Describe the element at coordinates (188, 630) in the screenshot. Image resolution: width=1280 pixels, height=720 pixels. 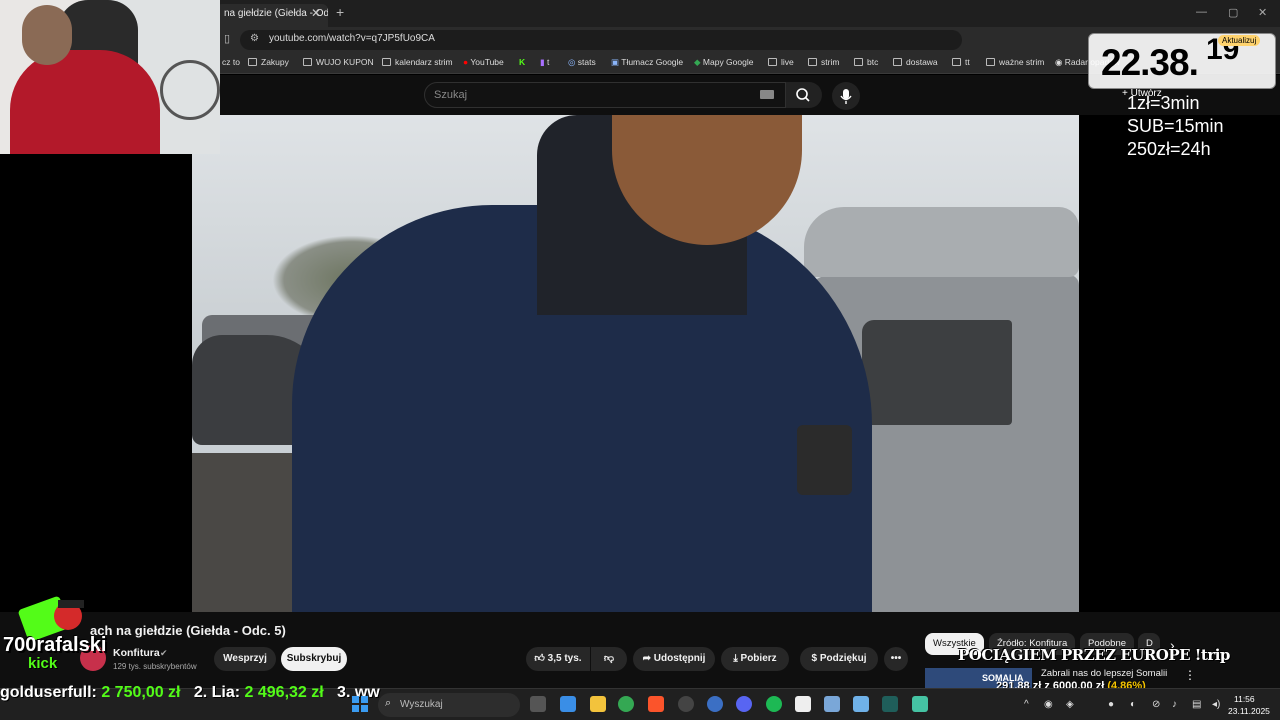
I see `video-title: ach na giełdzie (Giełda - Odc. 5)` at that location.